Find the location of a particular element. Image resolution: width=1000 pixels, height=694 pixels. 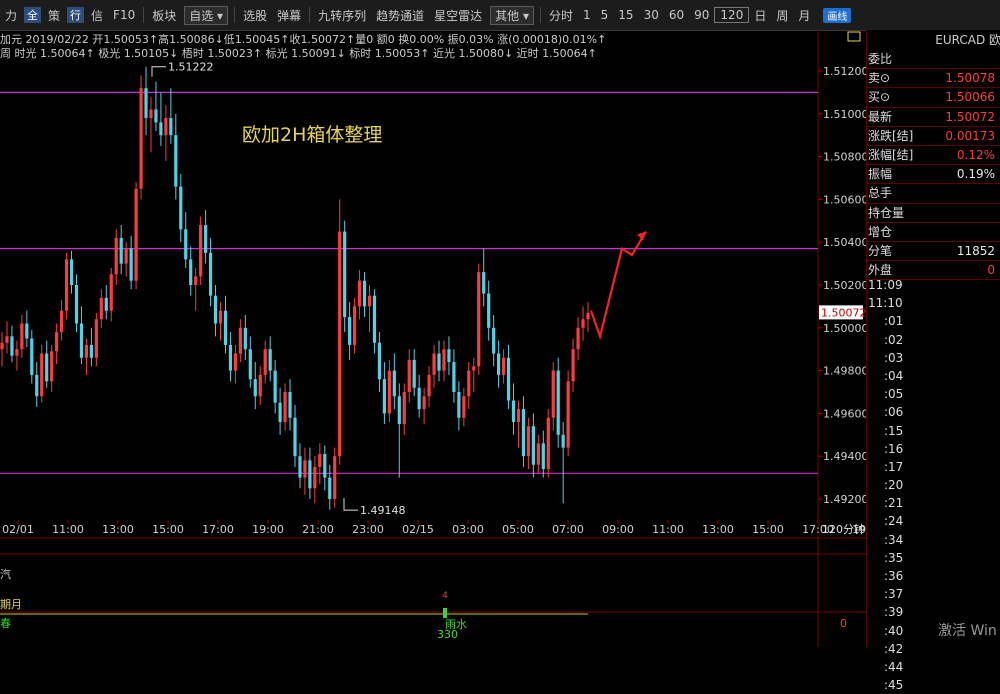

period-日: 日 is located at coordinates (760, 15).